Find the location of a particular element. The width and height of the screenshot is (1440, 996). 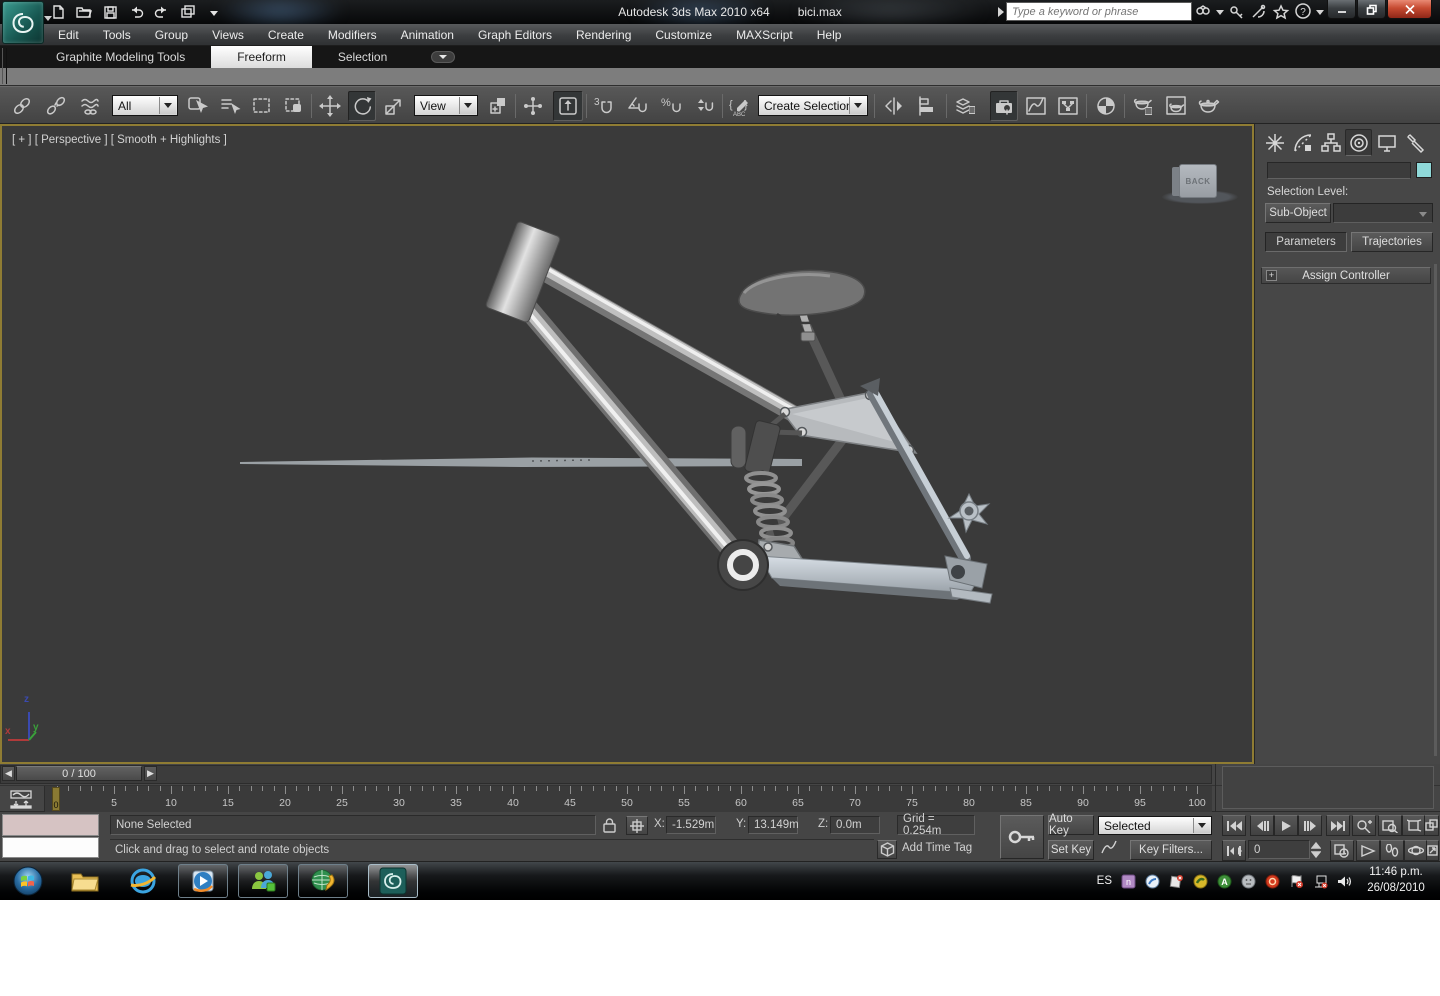

tray-status-smiley-icon is located at coordinates (1248, 881).